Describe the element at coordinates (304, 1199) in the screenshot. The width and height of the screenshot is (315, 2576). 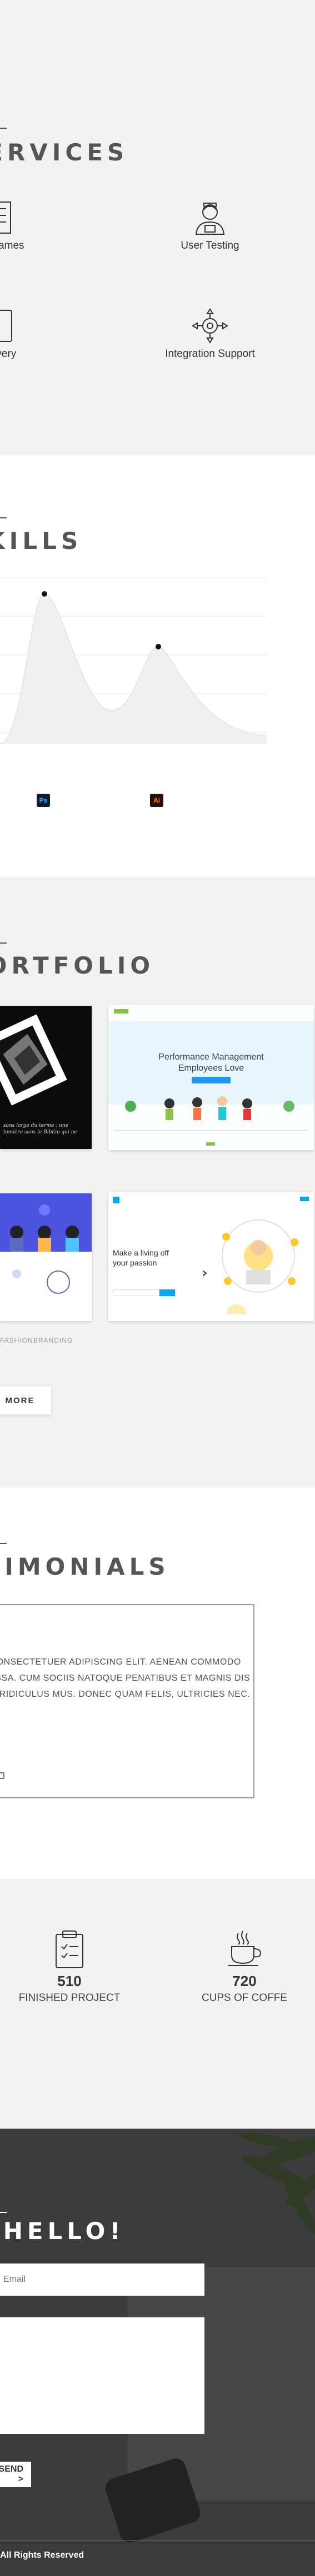
I see `nav-button` at that location.